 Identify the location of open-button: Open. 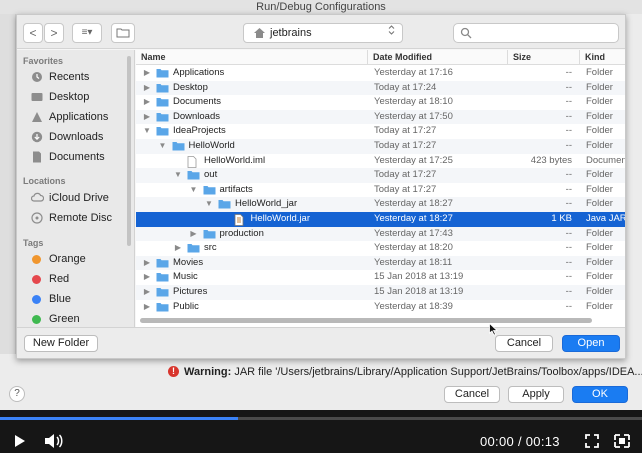
(591, 343).